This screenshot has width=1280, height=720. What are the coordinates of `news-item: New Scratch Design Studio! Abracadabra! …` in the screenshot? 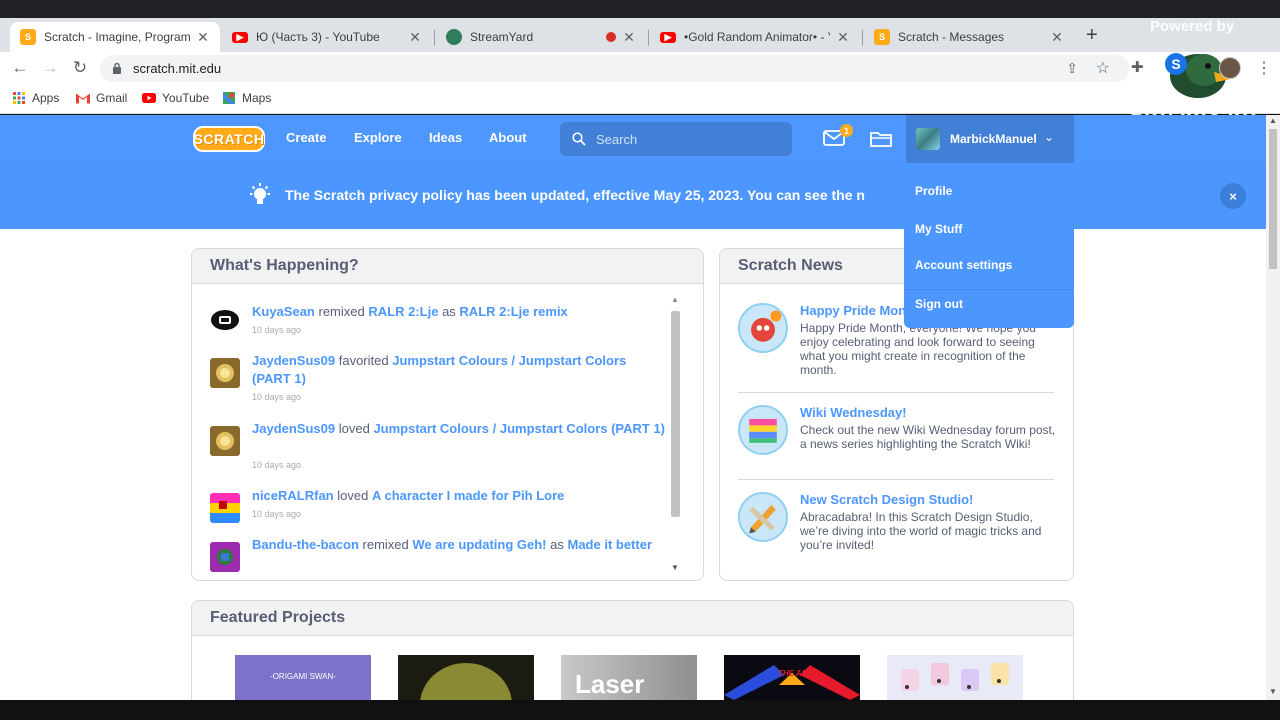 It's located at (897, 527).